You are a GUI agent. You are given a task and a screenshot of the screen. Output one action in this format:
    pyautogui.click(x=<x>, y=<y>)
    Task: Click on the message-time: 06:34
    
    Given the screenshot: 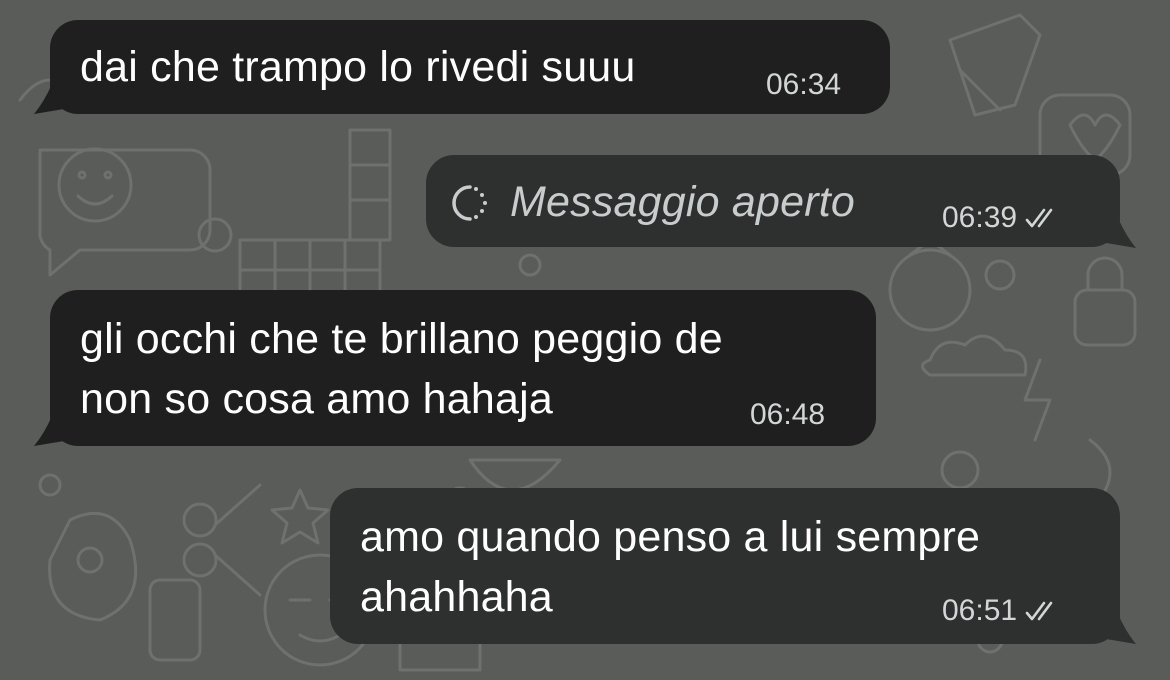 What is the action you would take?
    pyautogui.click(x=803, y=85)
    